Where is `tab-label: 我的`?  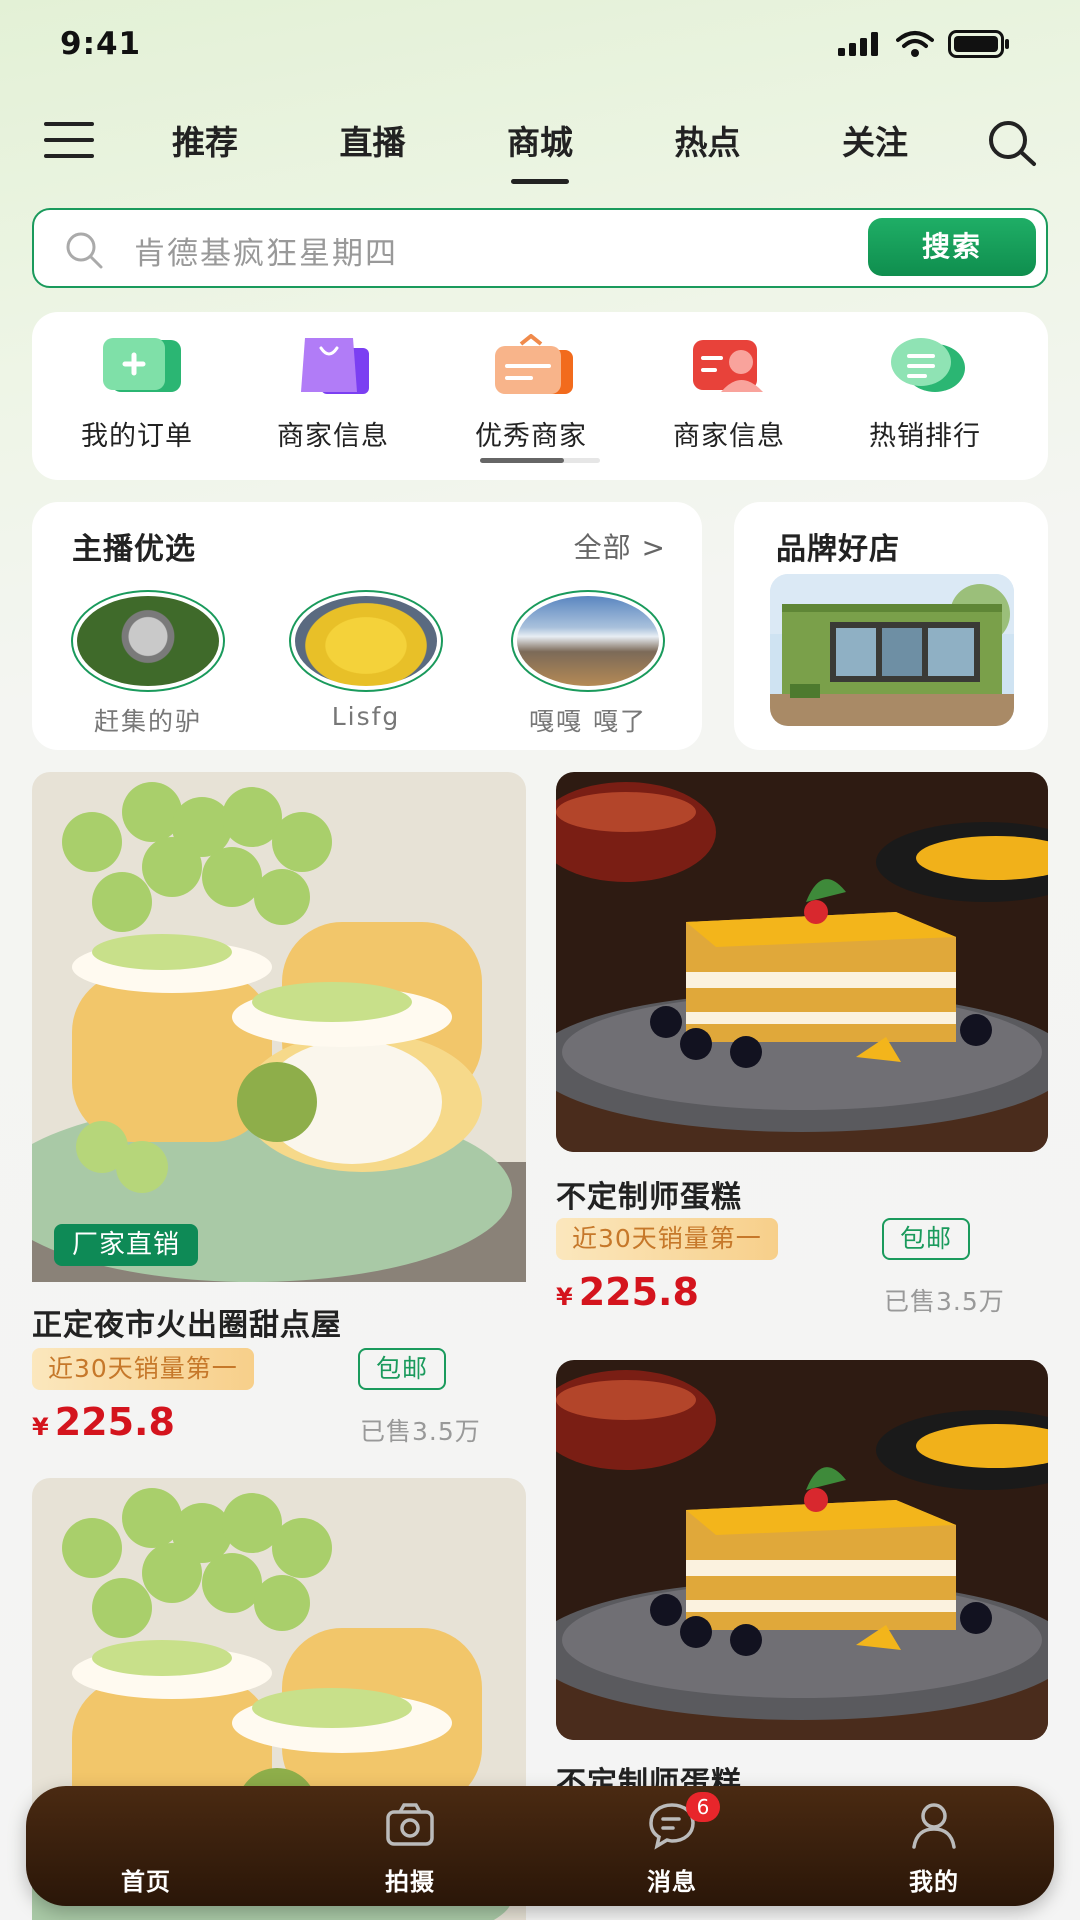
tab-label: 我的 is located at coordinates (934, 1882).